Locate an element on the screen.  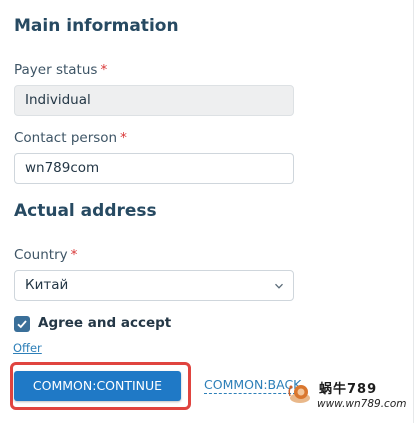
snail-logo-icon is located at coordinates (299, 394).